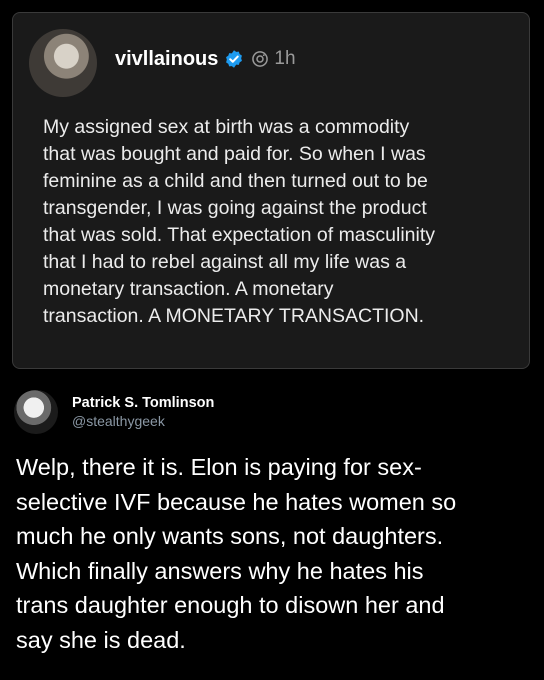 The width and height of the screenshot is (544, 680). I want to click on post-author: Patrick S. Tomlinson @stealthygeek, so click(143, 412).